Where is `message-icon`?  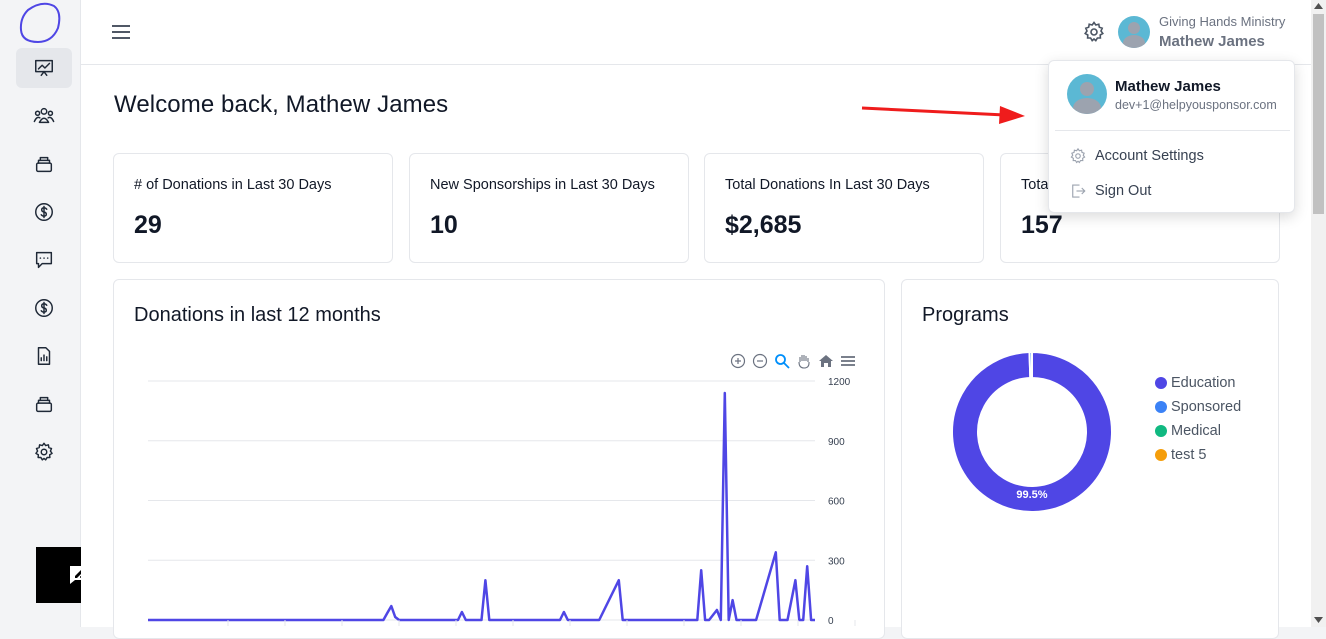
message-icon is located at coordinates (44, 260).